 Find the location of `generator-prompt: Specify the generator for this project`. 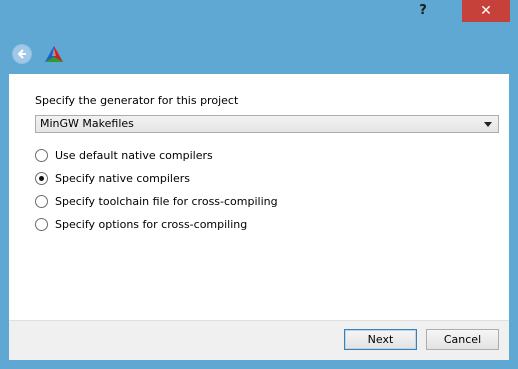

generator-prompt: Specify the generator for this project is located at coordinates (137, 100).